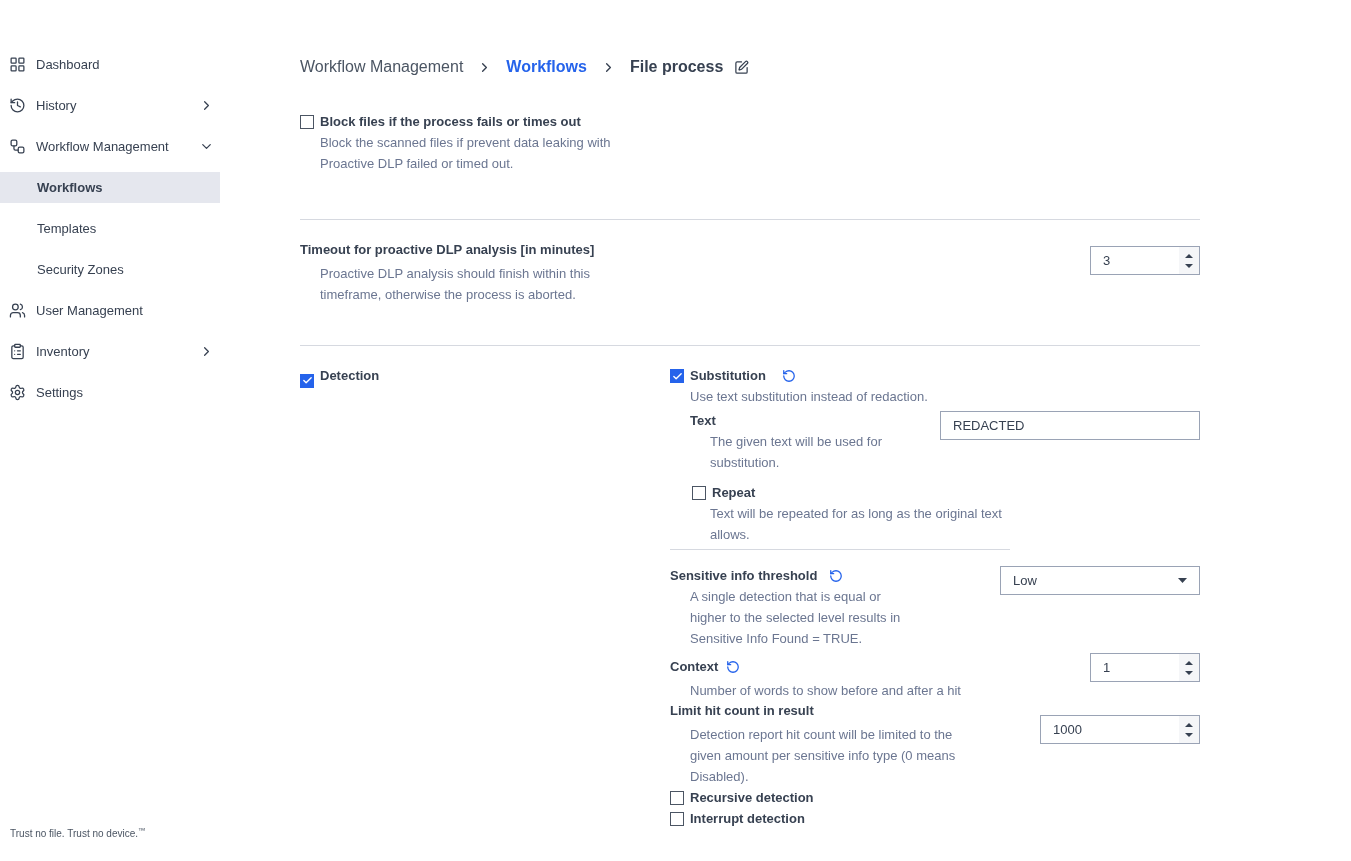  What do you see at coordinates (734, 493) in the screenshot?
I see `option-label: Repeat` at bounding box center [734, 493].